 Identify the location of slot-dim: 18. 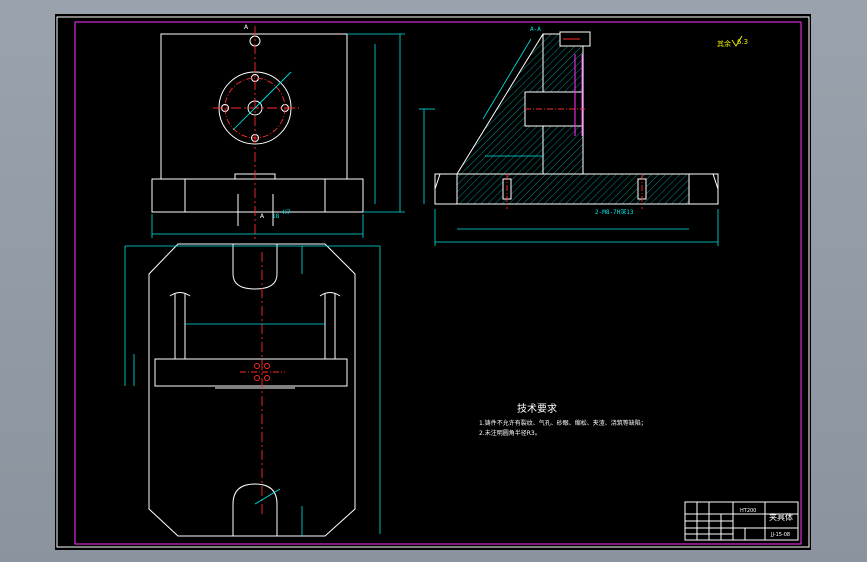
(276, 216).